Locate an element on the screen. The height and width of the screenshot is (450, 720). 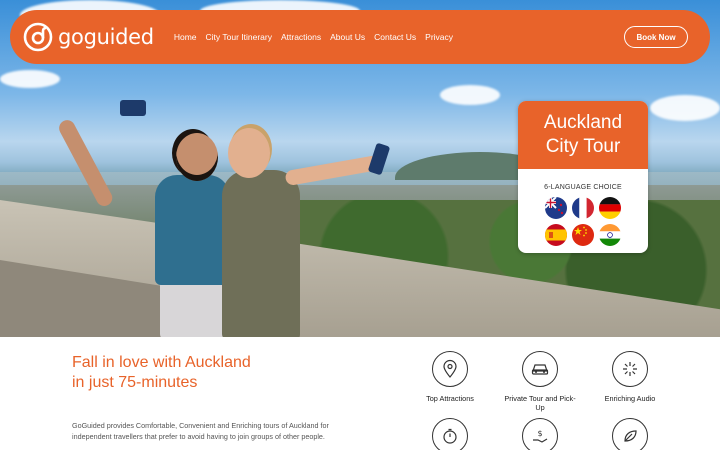
nav-attractions: Attractions is located at coordinates (301, 37).